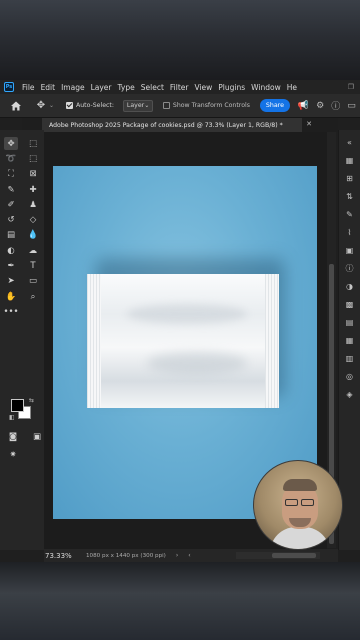  Describe the element at coordinates (351, 106) in the screenshot. I see `workspace-icon: ▭` at that location.